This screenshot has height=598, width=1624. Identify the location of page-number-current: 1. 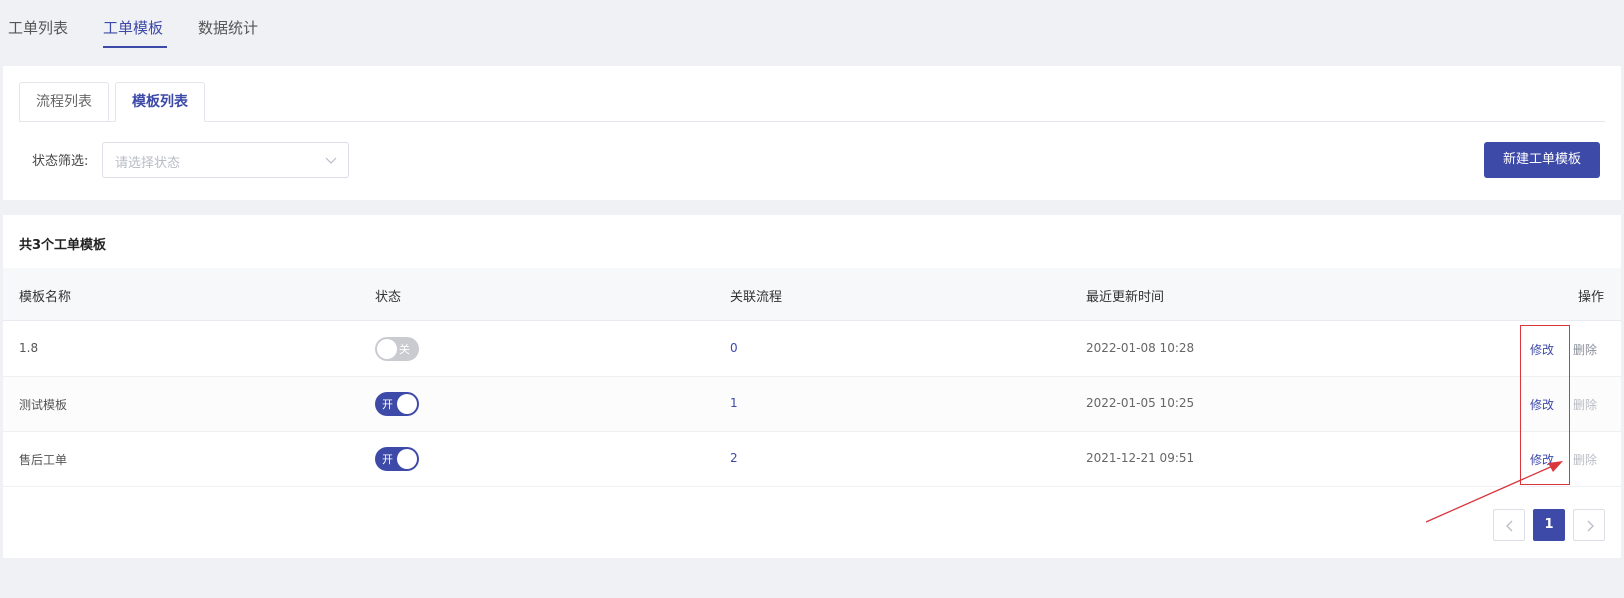
(1549, 525).